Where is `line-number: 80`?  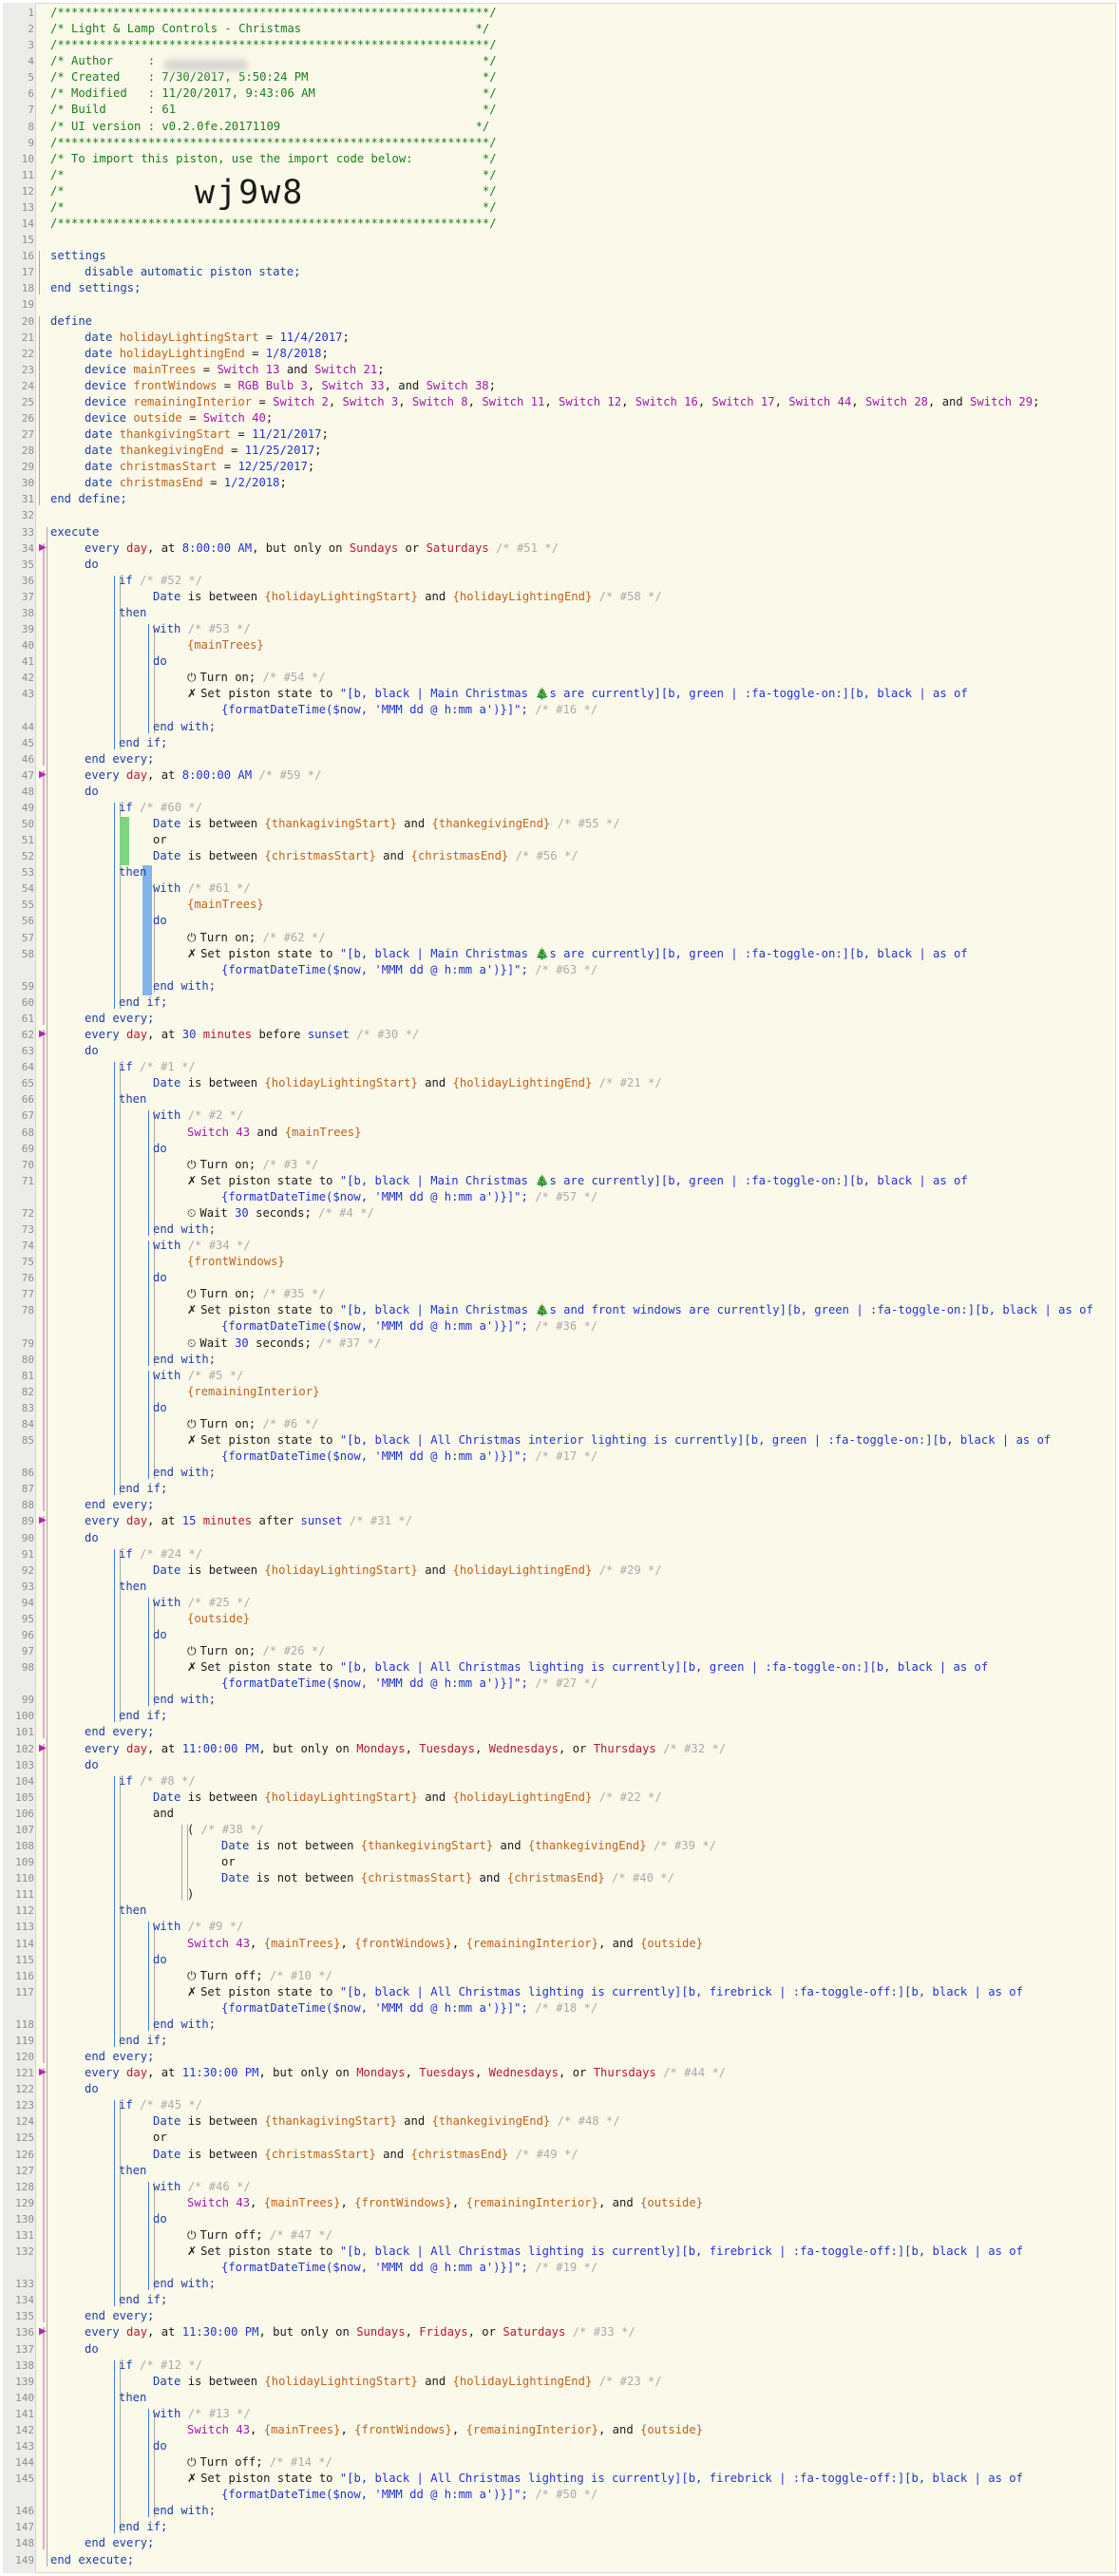
line-number: 80 is located at coordinates (28, 1359).